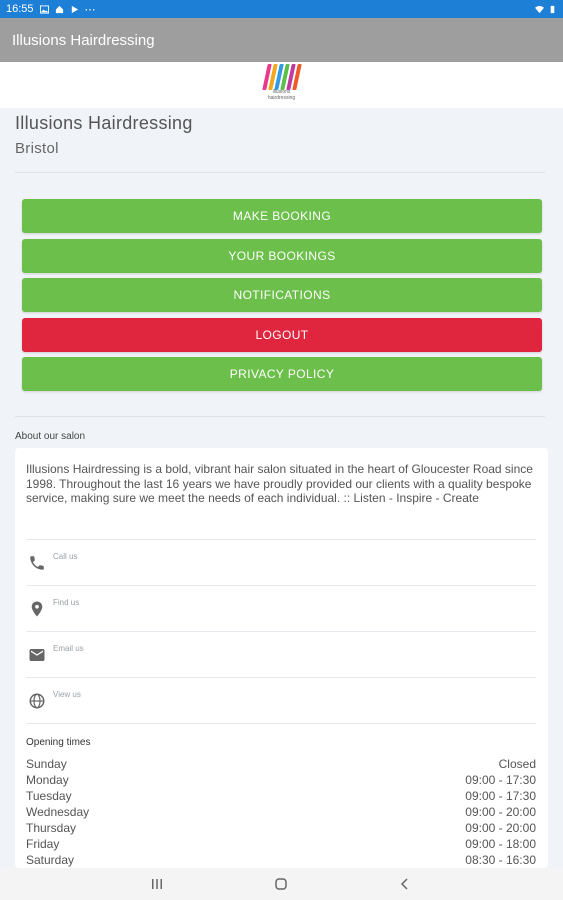 The width and height of the screenshot is (563, 900). What do you see at coordinates (282, 335) in the screenshot?
I see `logout-button: LOGOUT` at bounding box center [282, 335].